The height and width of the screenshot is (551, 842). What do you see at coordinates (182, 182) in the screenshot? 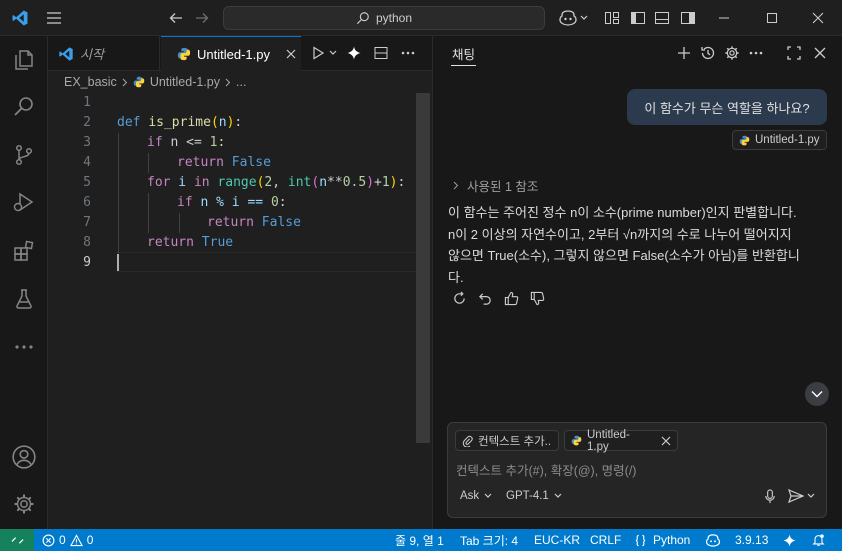
I see `variable: i` at bounding box center [182, 182].